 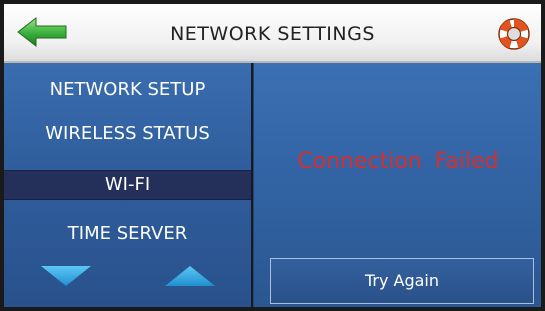 I want to click on back-button, so click(x=42, y=32).